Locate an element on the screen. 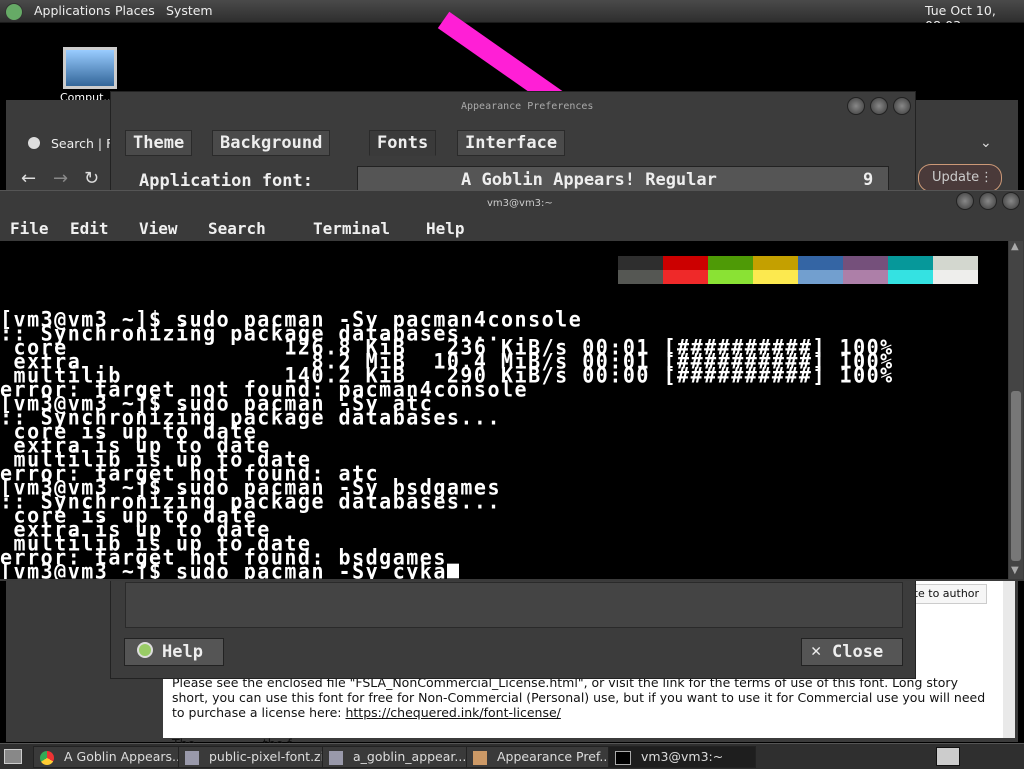 This screenshot has width=1024, height=769. menu-help: Help is located at coordinates (445, 228).